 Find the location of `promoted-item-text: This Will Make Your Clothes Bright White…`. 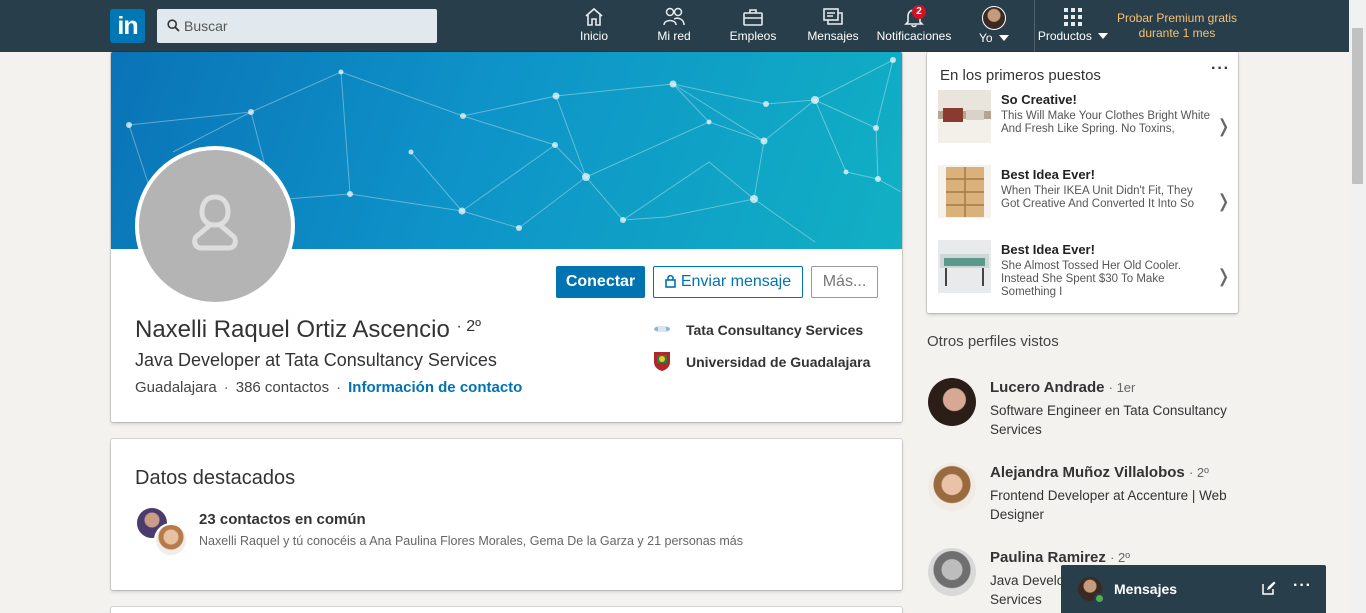

promoted-item-text: This Will Make Your Clothes Bright White… is located at coordinates (1105, 122).